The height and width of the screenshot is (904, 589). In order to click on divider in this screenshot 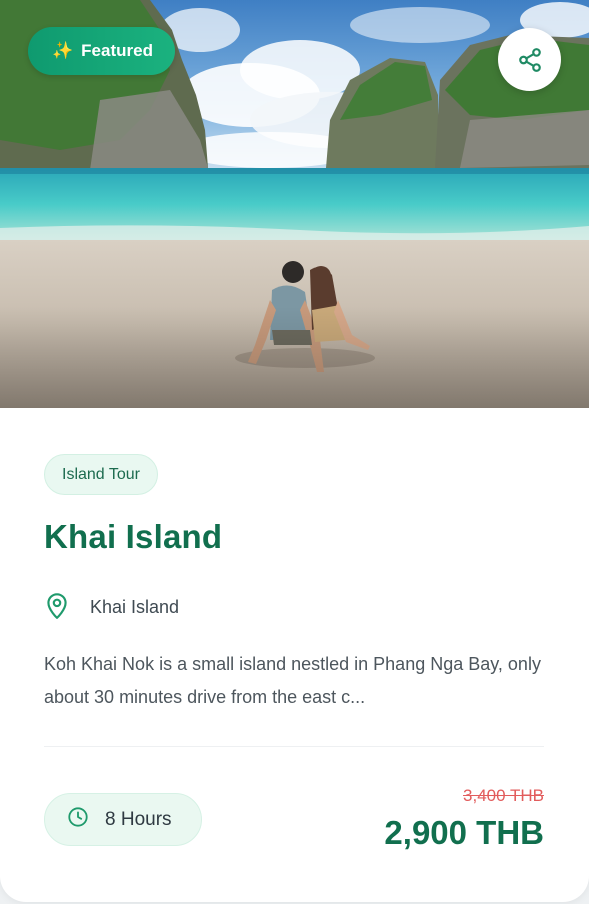, I will do `click(294, 746)`.